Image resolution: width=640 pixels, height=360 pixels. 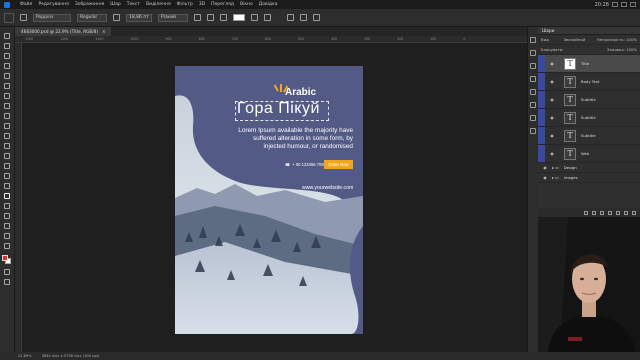 What do you see at coordinates (338, 164) in the screenshot?
I see `order-now-button: Order Now` at bounding box center [338, 164].